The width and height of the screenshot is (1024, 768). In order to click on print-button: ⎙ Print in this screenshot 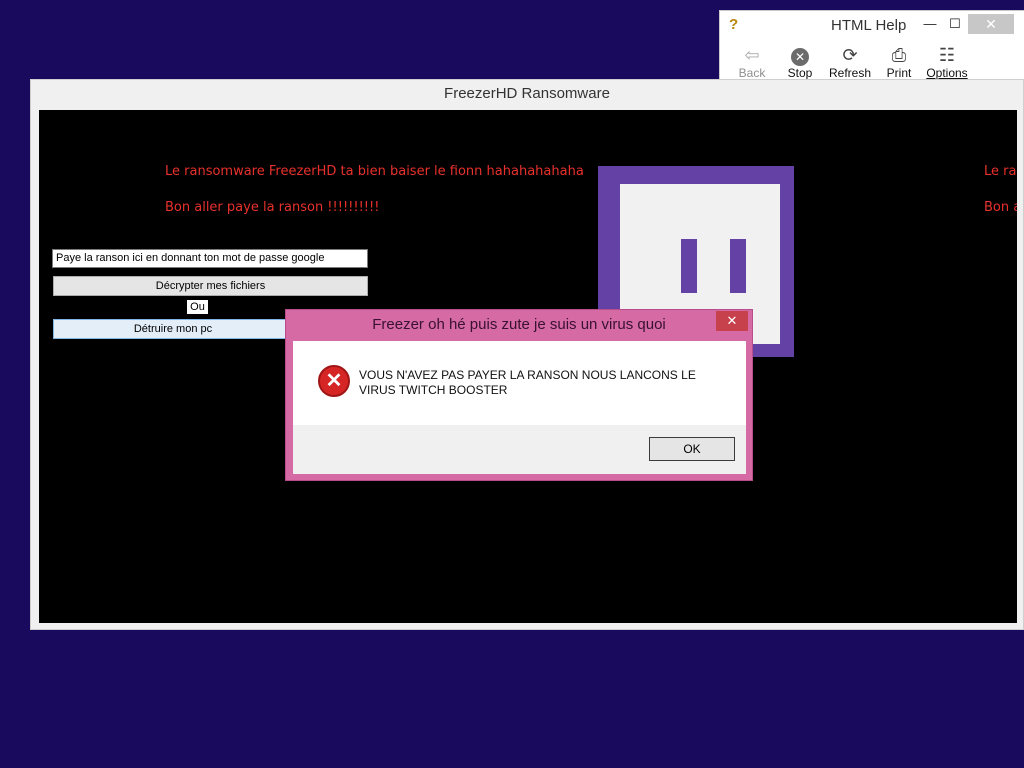, I will do `click(899, 62)`.